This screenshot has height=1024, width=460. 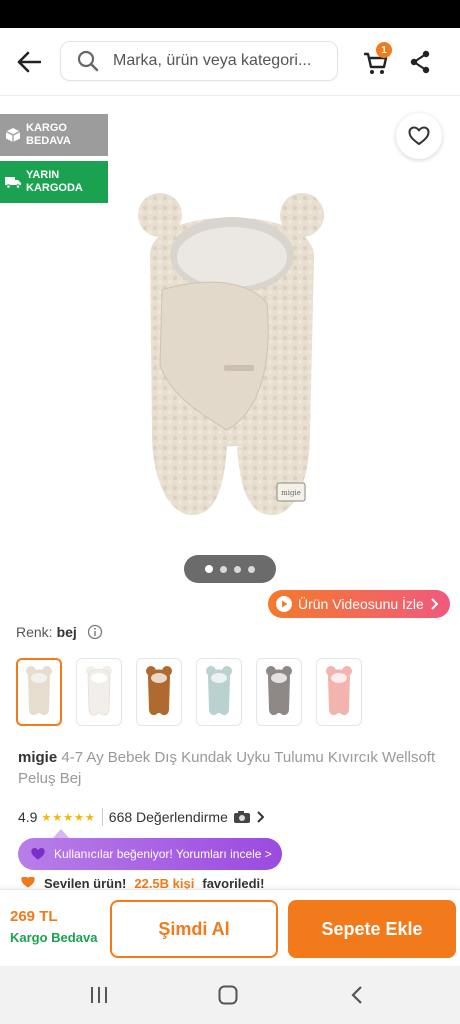 I want to click on favorites-prefix: Sevilen ürün!, so click(x=85, y=883).